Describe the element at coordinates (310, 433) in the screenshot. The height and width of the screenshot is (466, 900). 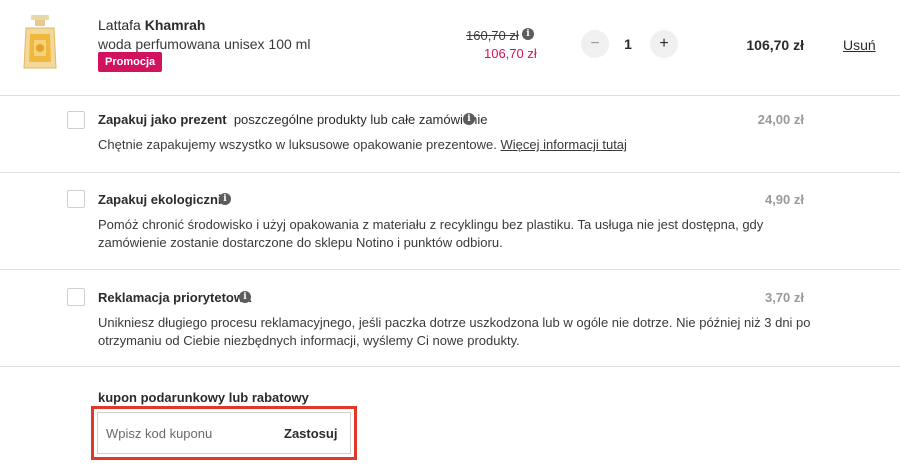
I see `apply-coupon-button: Zastosuj` at that location.